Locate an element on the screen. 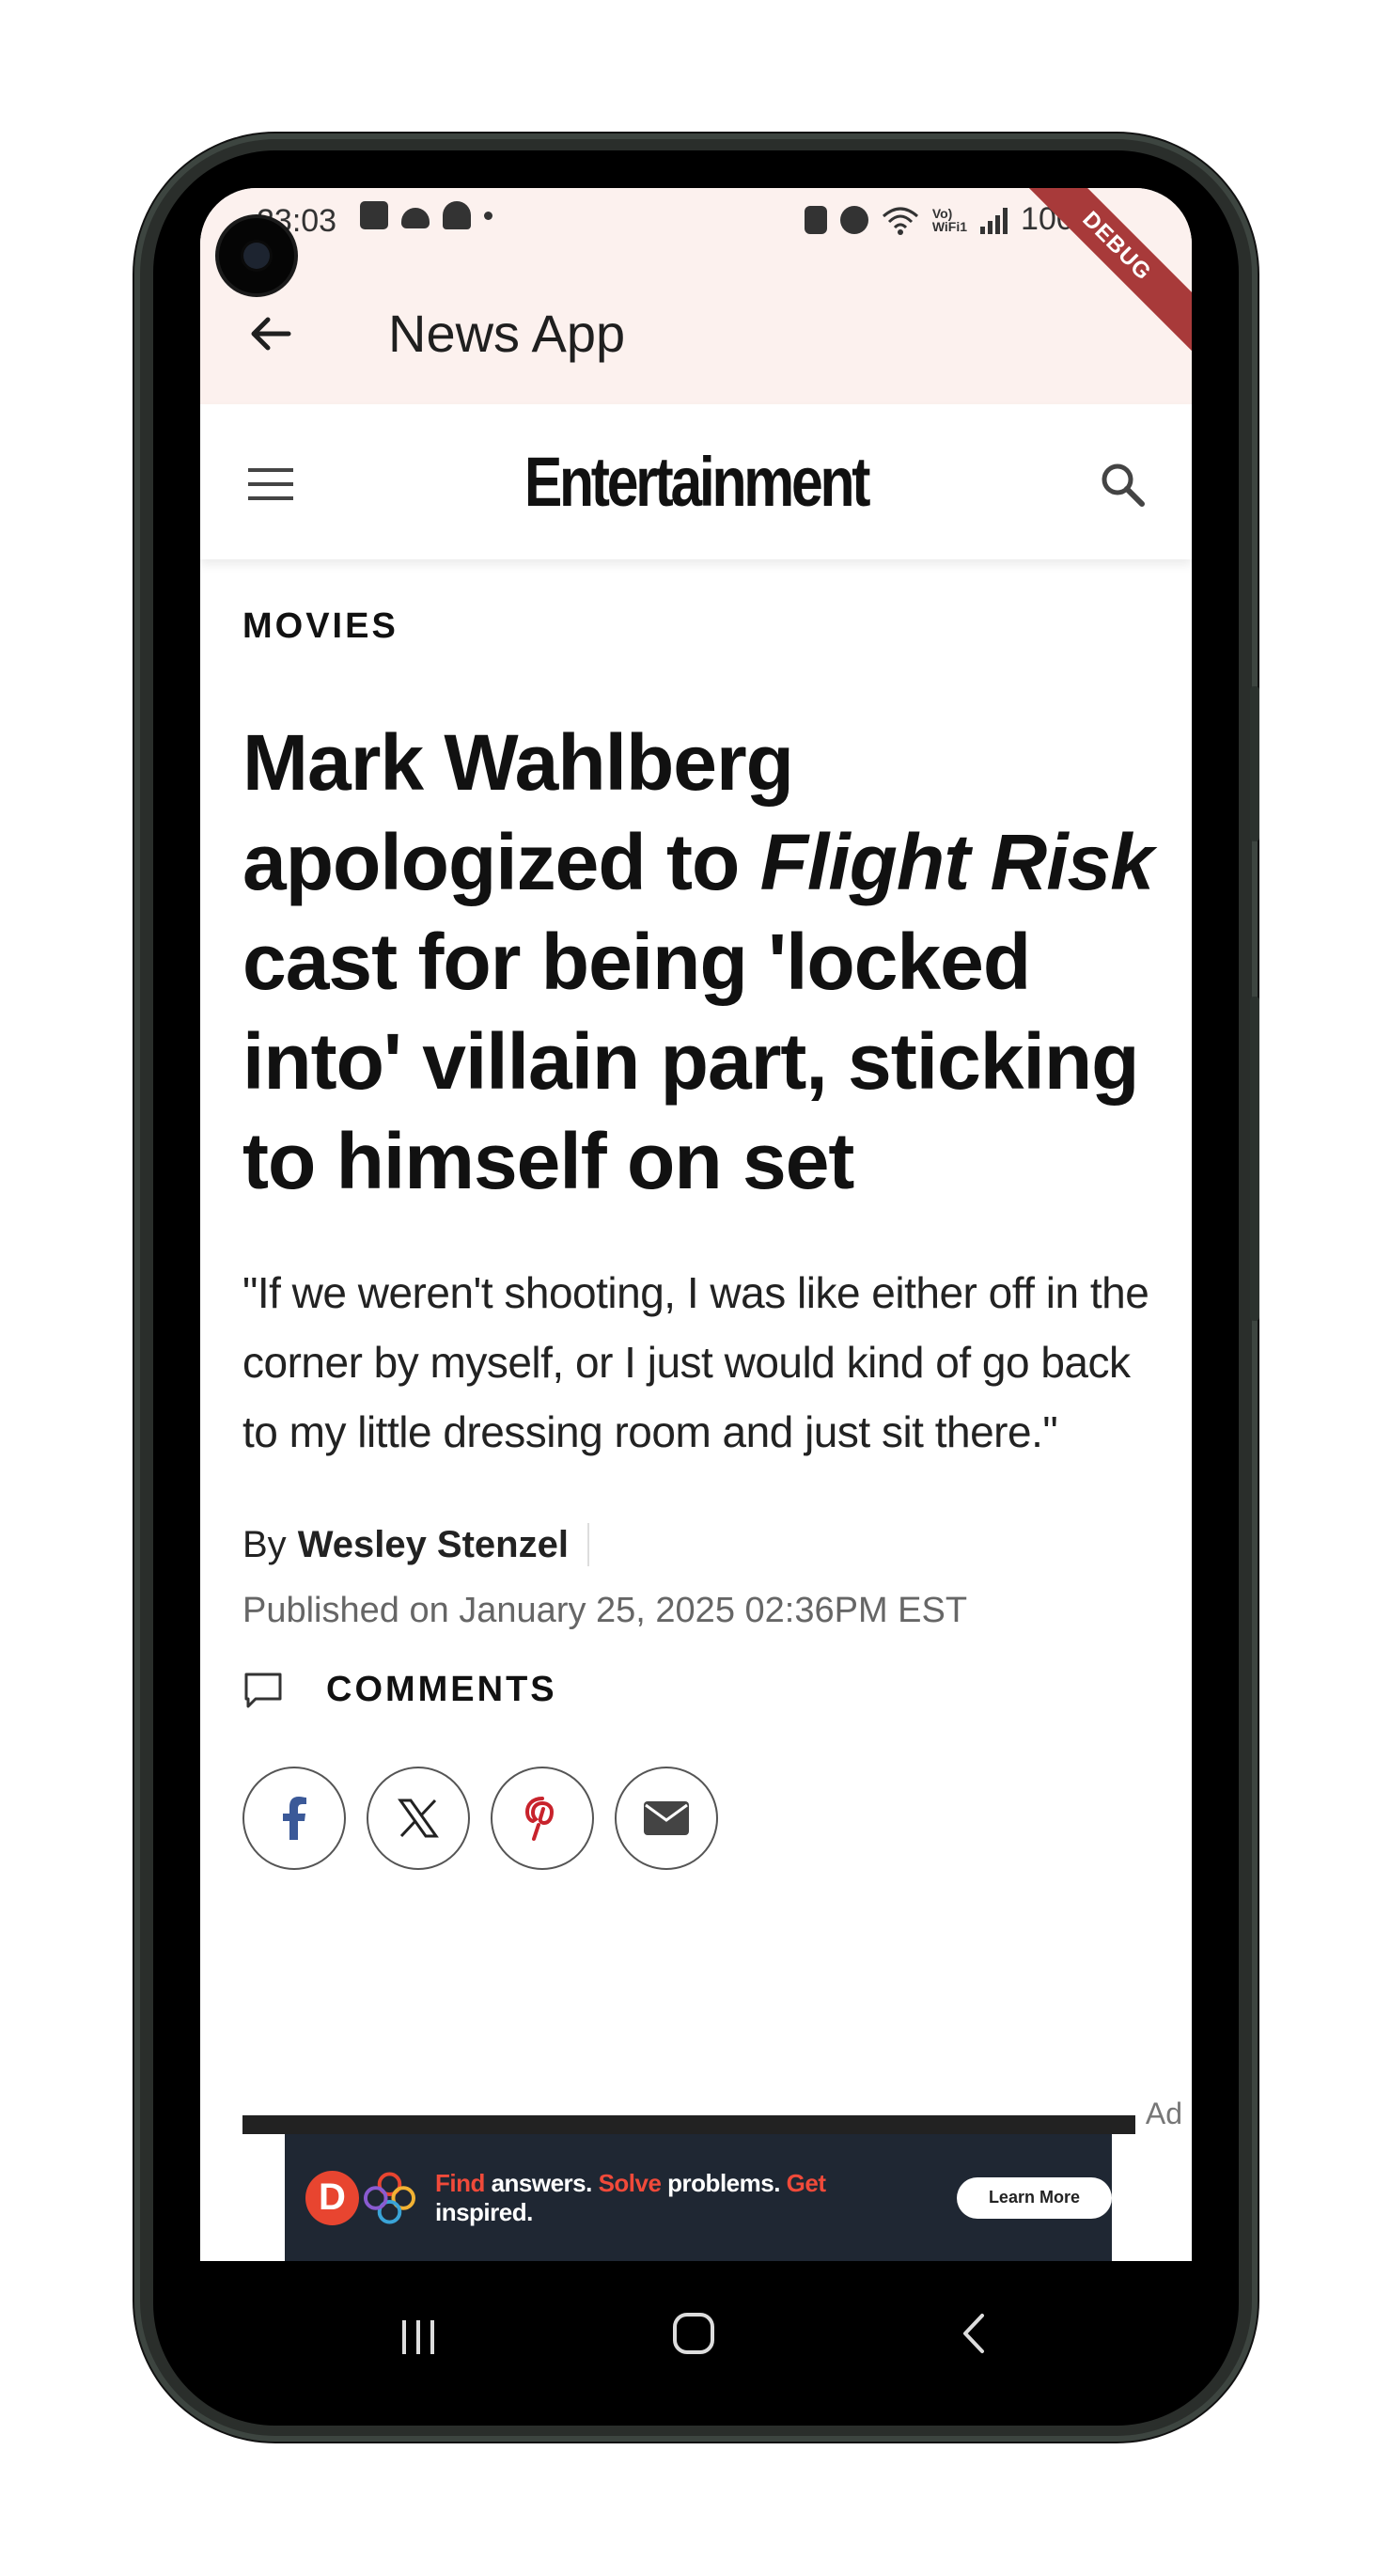 Image resolution: width=1391 pixels, height=2576 pixels. system-back-icon is located at coordinates (973, 2333).